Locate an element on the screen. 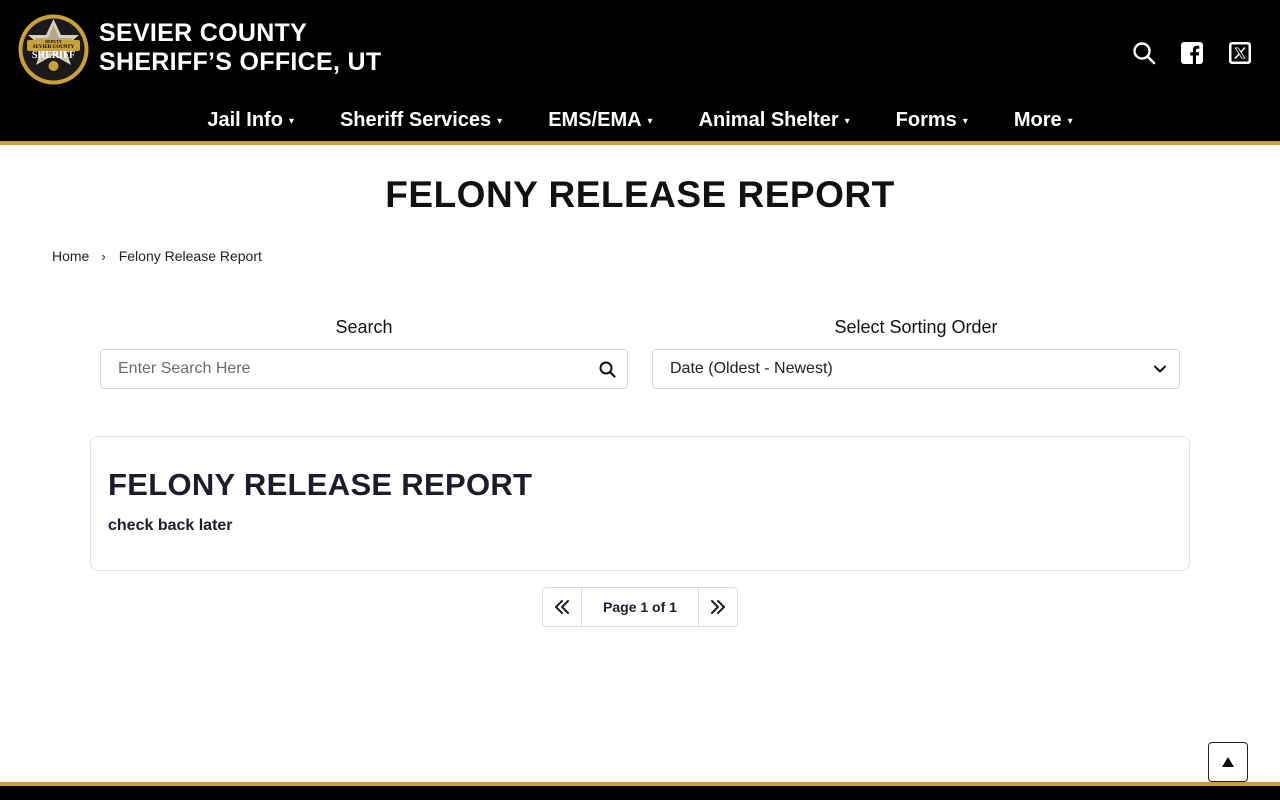 Image resolution: width=1280 pixels, height=800 pixels. report-card-text: check back later is located at coordinates (170, 525).